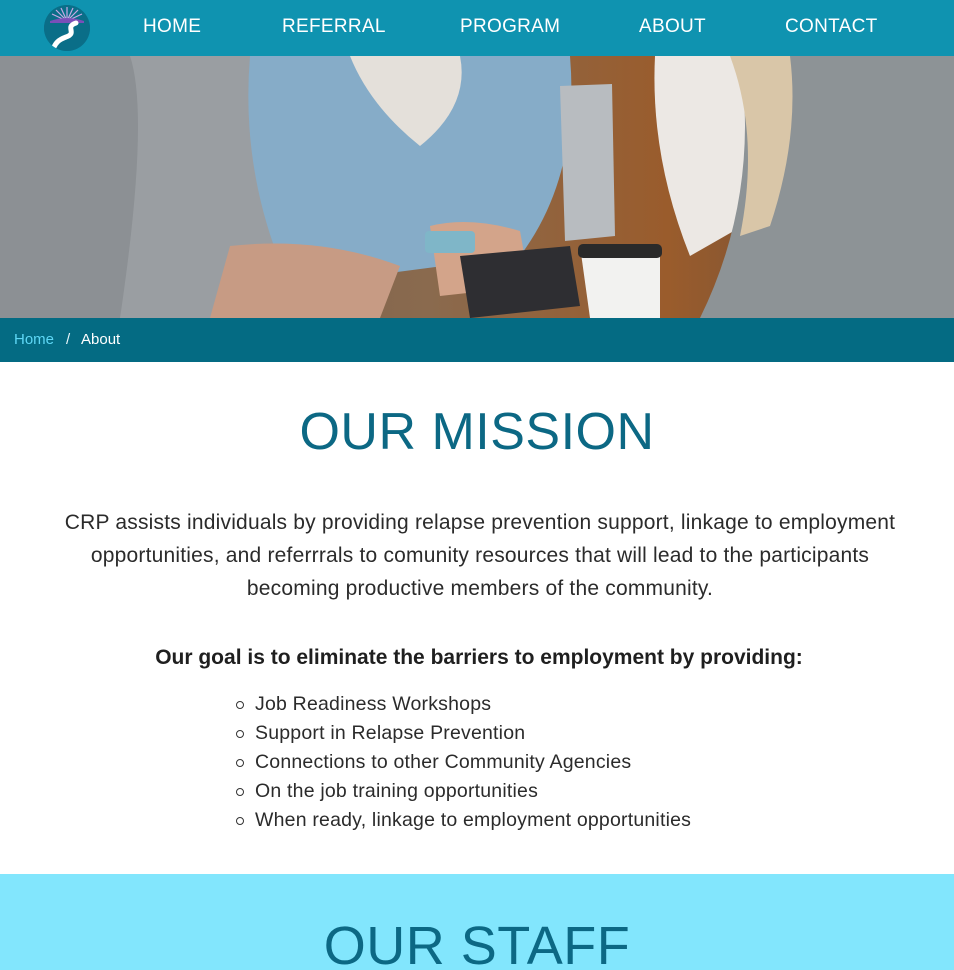 The width and height of the screenshot is (954, 970). Describe the element at coordinates (477, 340) in the screenshot. I see `breadcrumb: Home / About` at that location.